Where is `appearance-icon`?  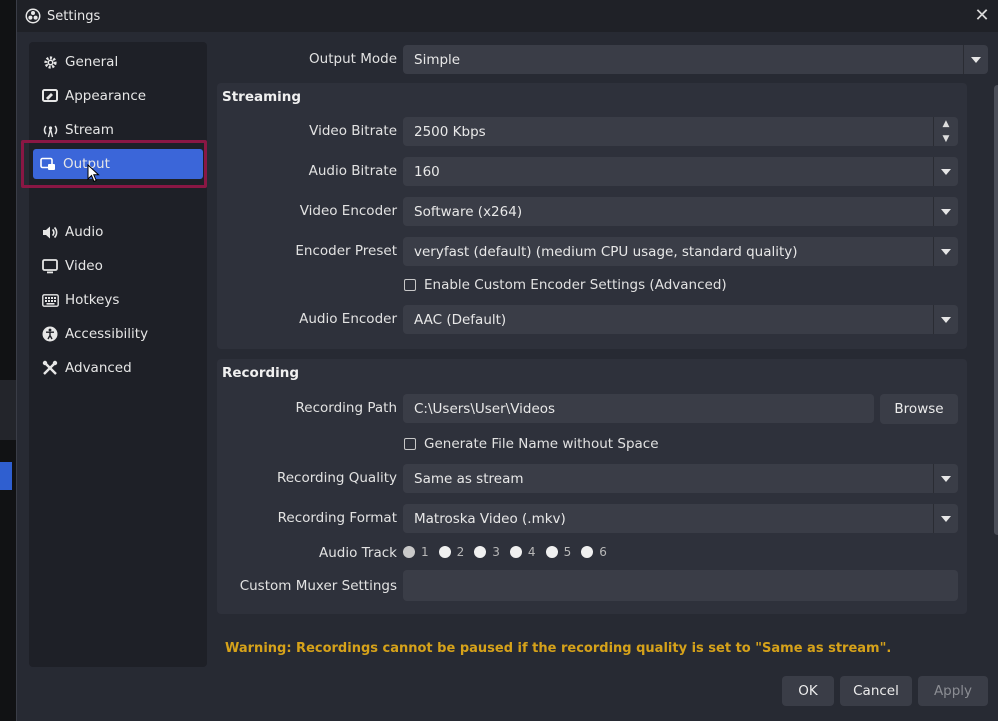 appearance-icon is located at coordinates (50, 96).